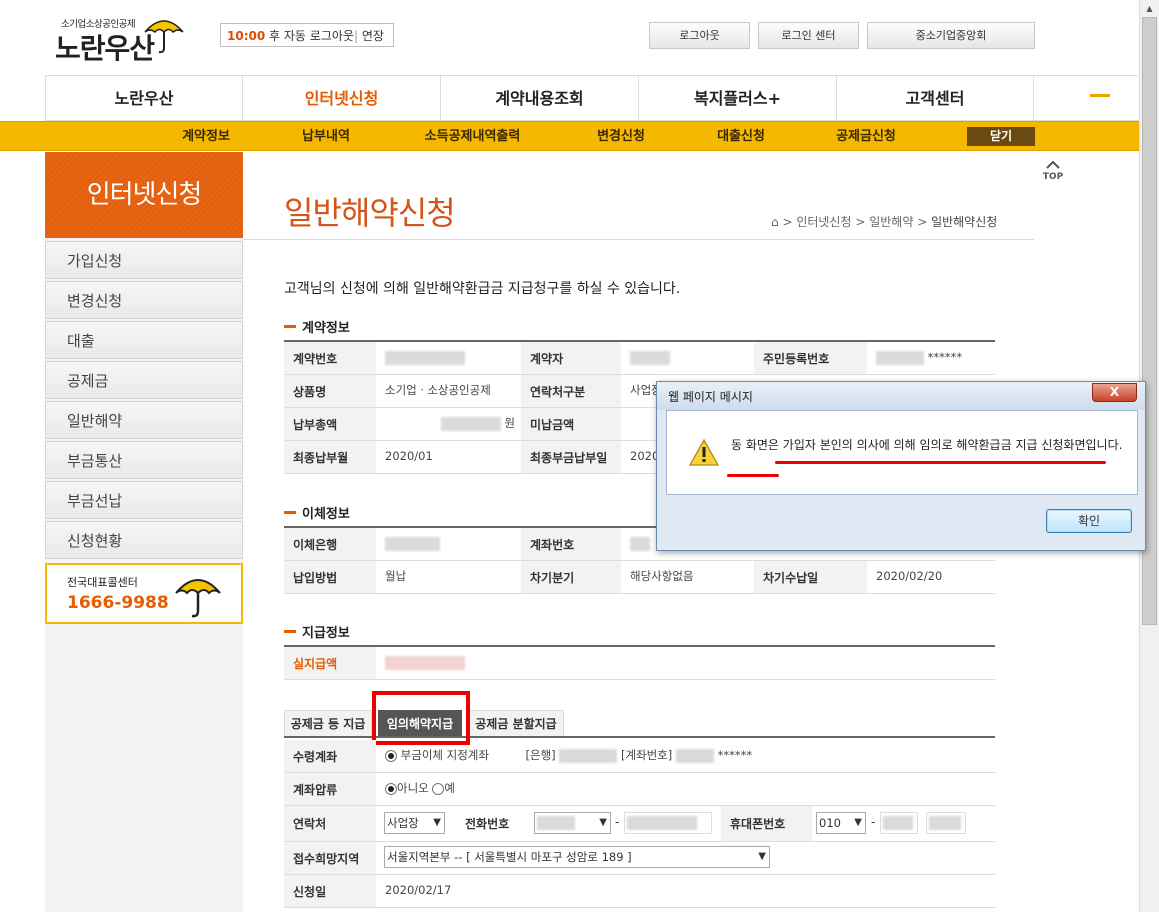 Image resolution: width=1159 pixels, height=912 pixels. What do you see at coordinates (571, 457) in the screenshot?
I see `last-date-label: 최종부금납부일` at bounding box center [571, 457].